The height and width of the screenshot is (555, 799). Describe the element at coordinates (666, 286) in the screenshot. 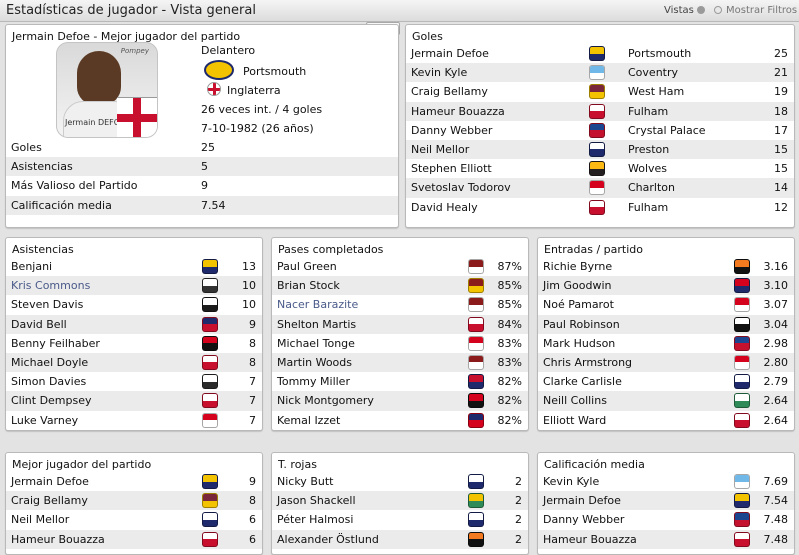

I see `tackles-row: Jim Goodwin 3.10` at that location.